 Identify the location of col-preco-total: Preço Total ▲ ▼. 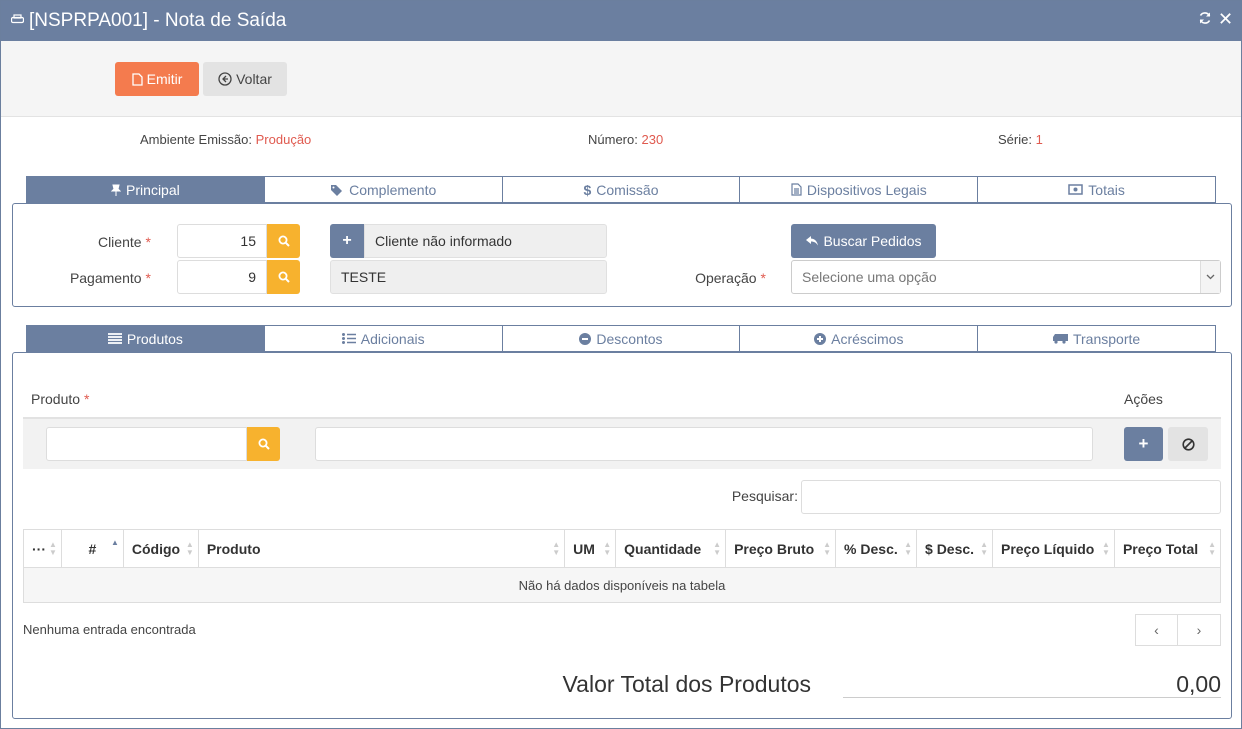
(1167, 548).